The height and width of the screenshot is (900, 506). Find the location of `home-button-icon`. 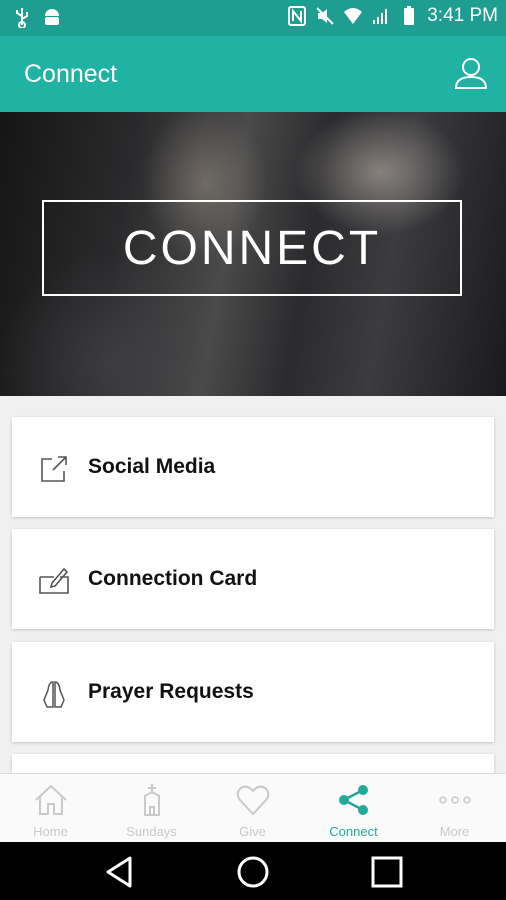

home-button-icon is located at coordinates (253, 872).